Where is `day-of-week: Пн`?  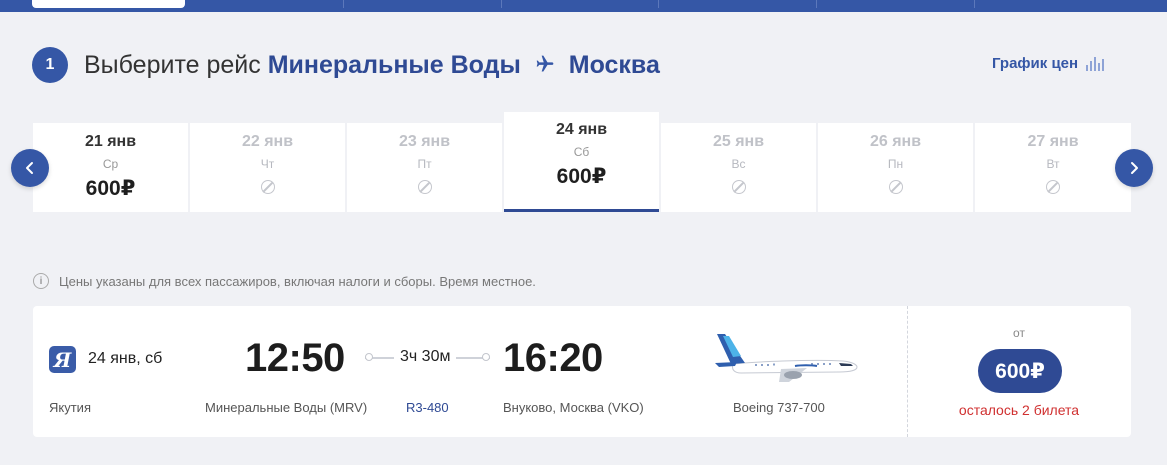 day-of-week: Пн is located at coordinates (895, 164).